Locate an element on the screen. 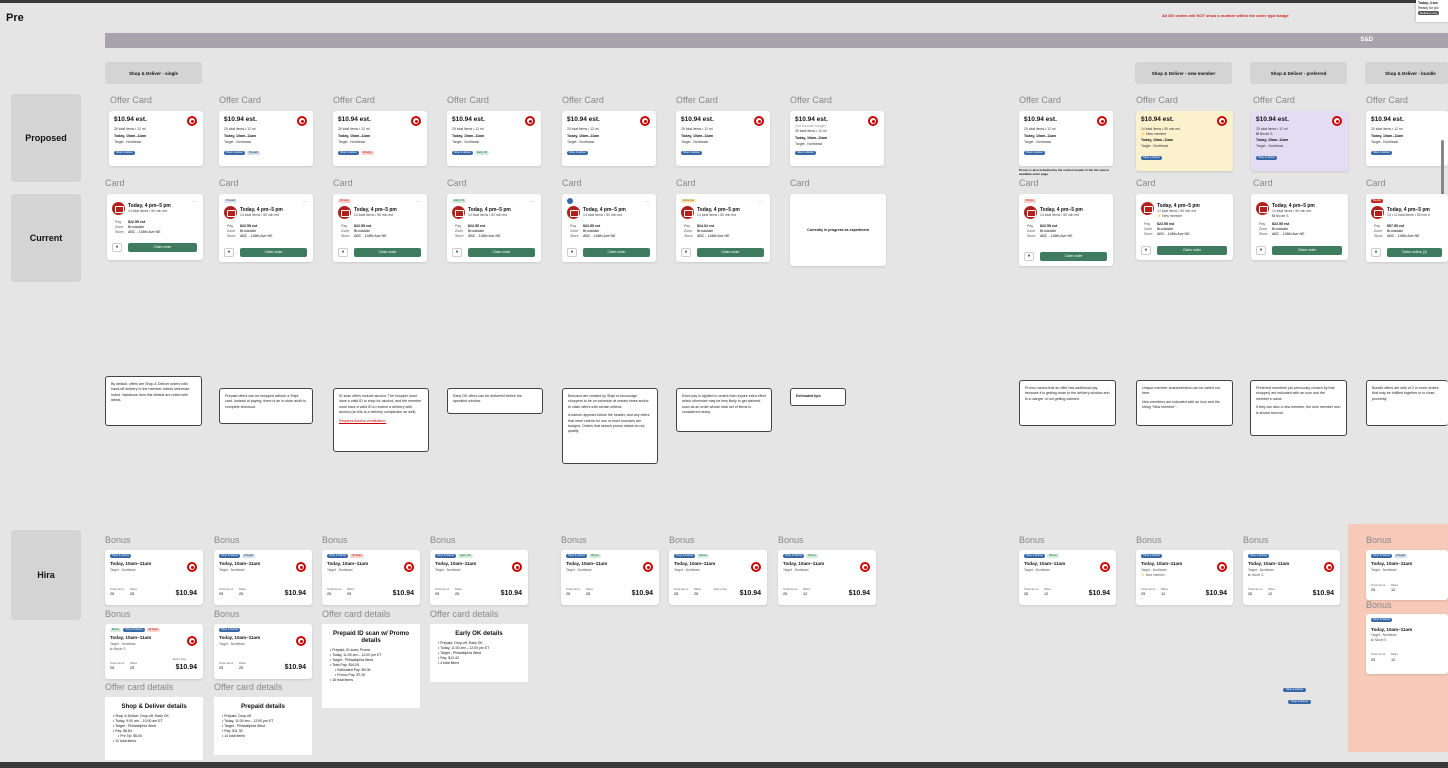 This screenshot has width=1448, height=768. preview-popup: Today, 4 am Ready for pic Delivery only is located at coordinates (1432, 11).